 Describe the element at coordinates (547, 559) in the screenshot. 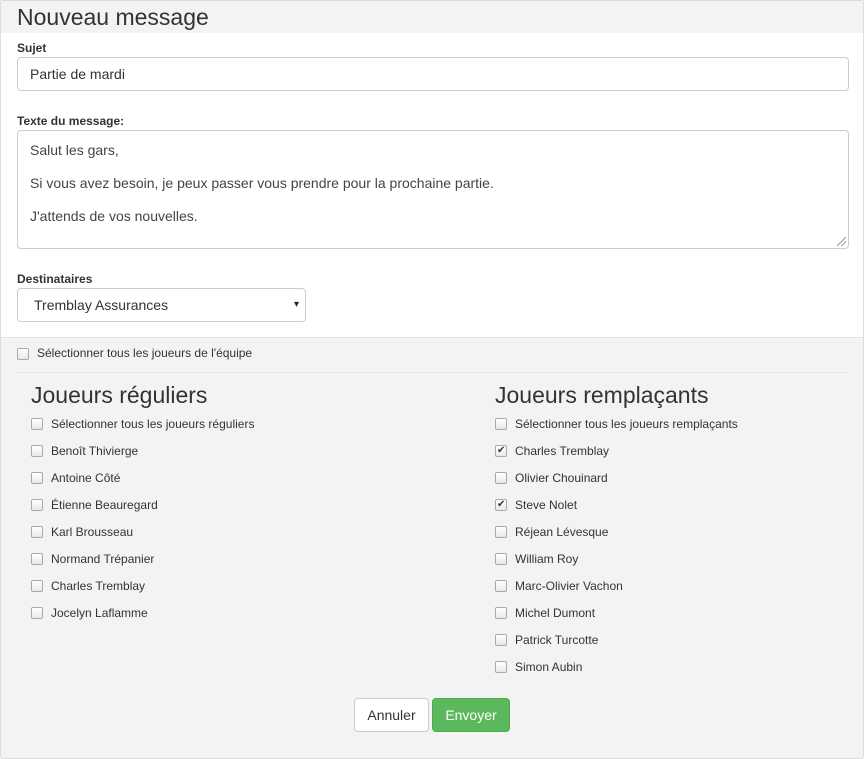

I see `player-label: William Roy` at that location.